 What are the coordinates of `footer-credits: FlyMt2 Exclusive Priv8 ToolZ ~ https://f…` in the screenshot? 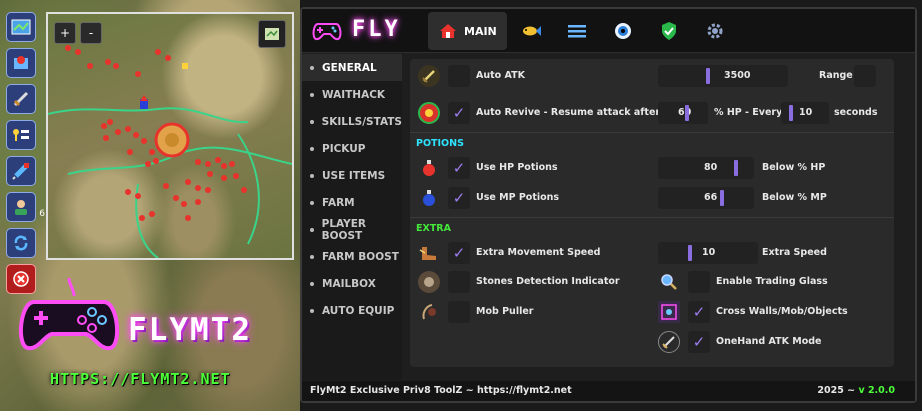 It's located at (441, 390).